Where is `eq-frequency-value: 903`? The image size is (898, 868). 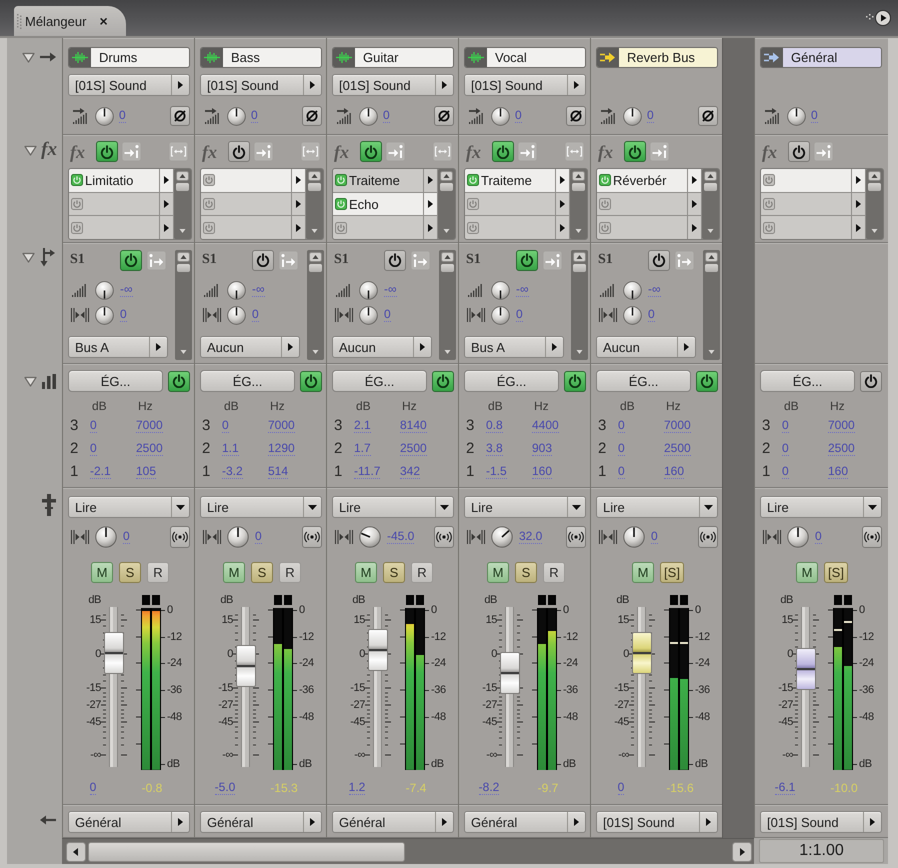 eq-frequency-value: 903 is located at coordinates (542, 449).